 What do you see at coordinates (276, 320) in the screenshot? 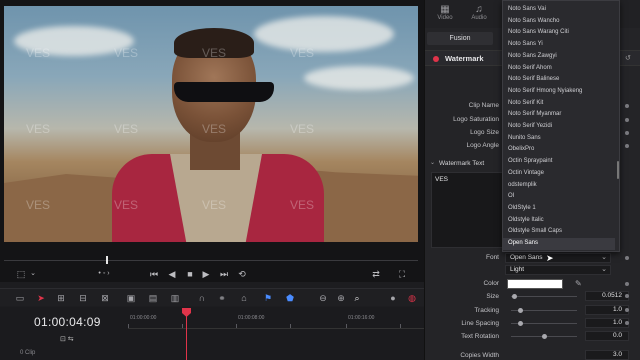
I see `timeline-ruler: 01:00:00:00 01:00:08:00 01:00:16:00` at bounding box center [276, 320].